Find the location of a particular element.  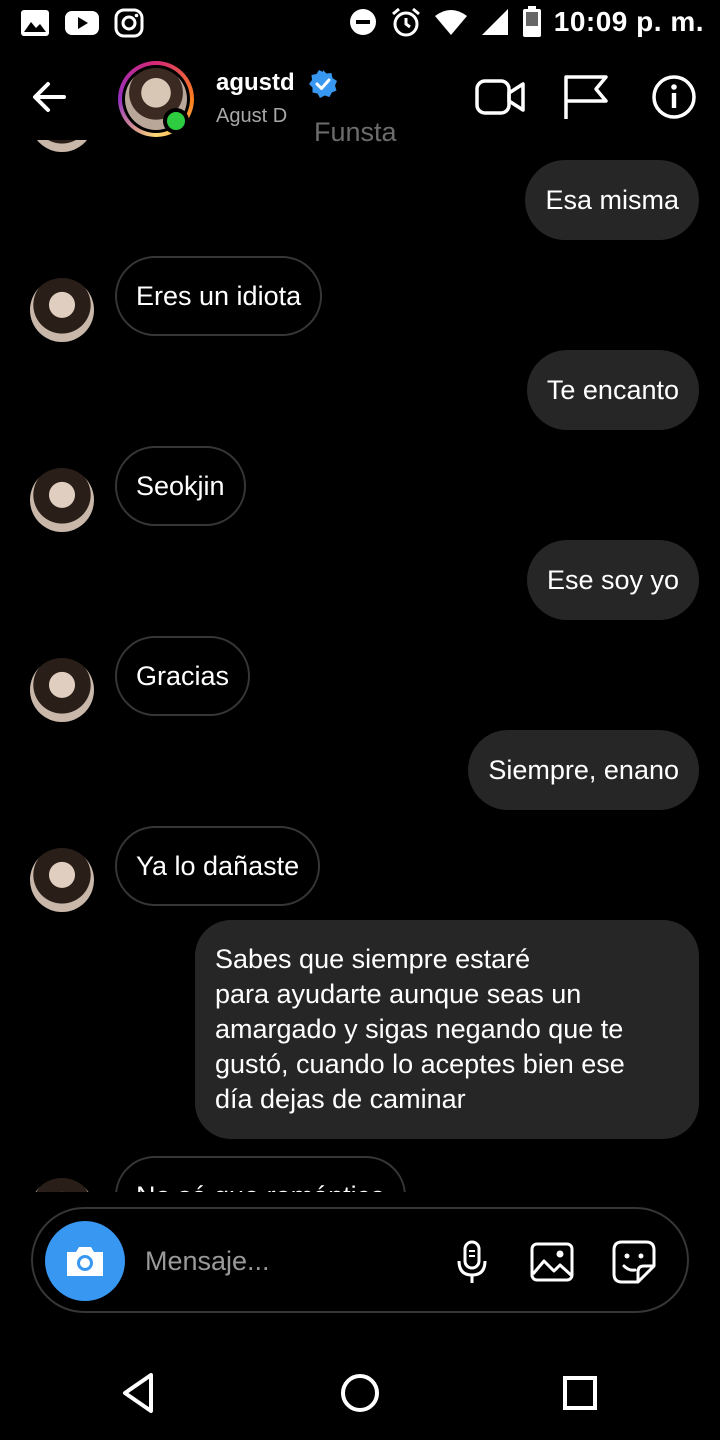

alarm-icon is located at coordinates (405, 22).